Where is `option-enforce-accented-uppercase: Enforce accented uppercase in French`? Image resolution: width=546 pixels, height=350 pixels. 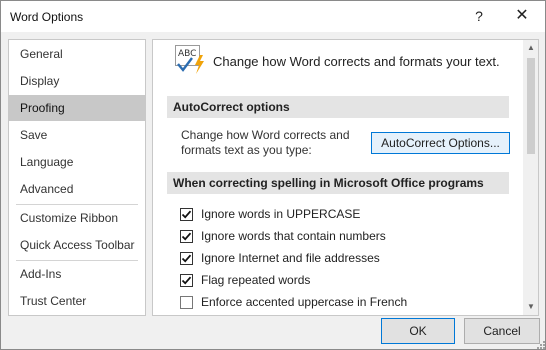
option-enforce-accented-uppercase: Enforce accented uppercase in French is located at coordinates (293, 302).